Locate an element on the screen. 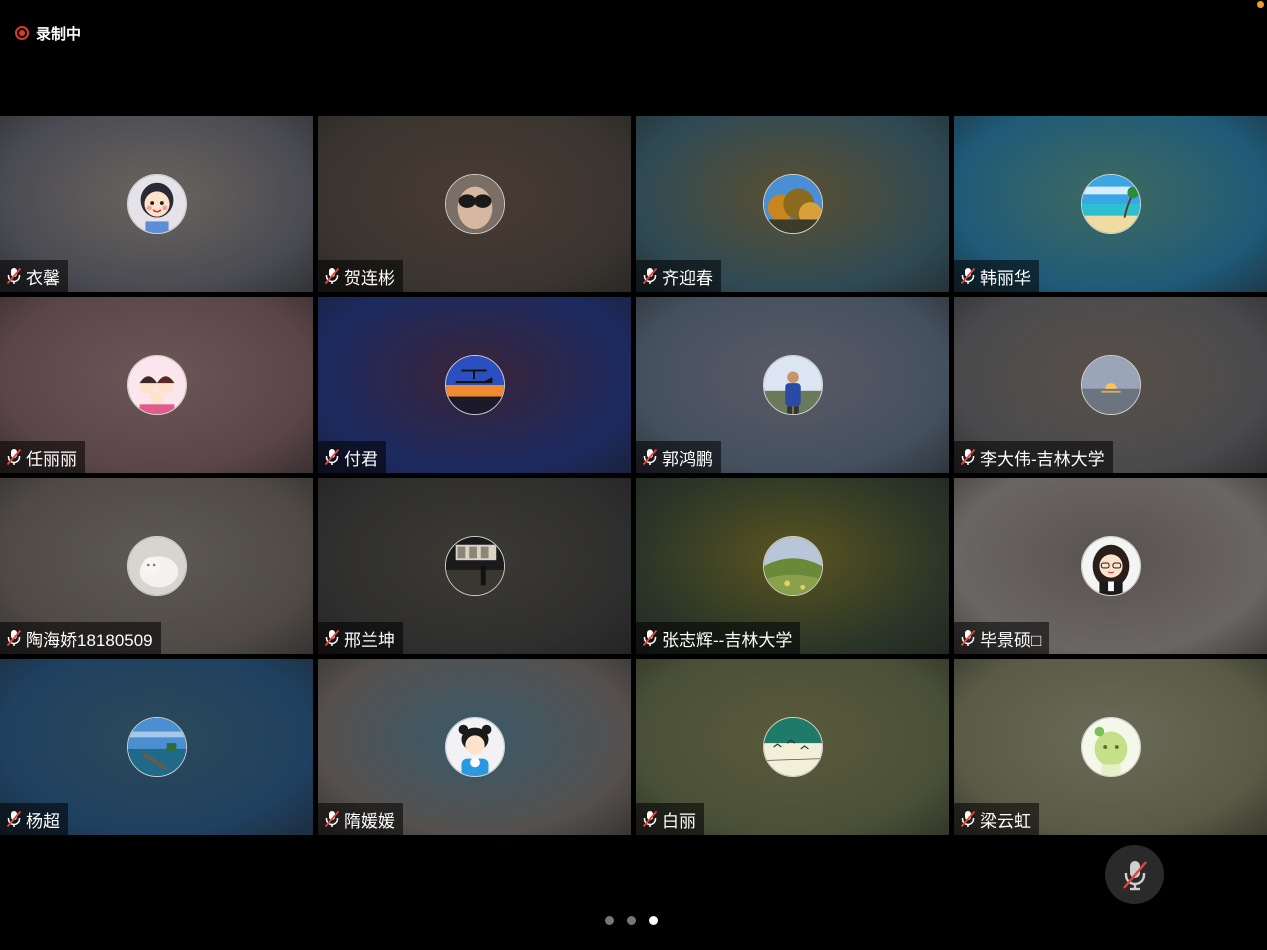 This screenshot has height=950, width=1267. status-dot is located at coordinates (1260, 4).